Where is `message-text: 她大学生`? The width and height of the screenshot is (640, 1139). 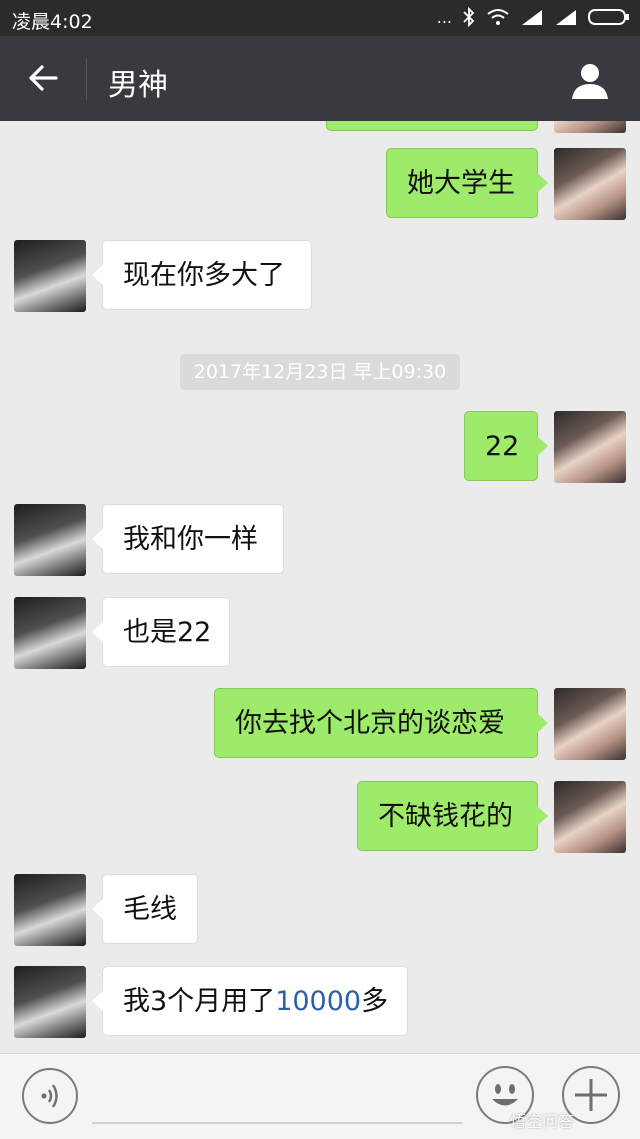
message-text: 她大学生 is located at coordinates (461, 183).